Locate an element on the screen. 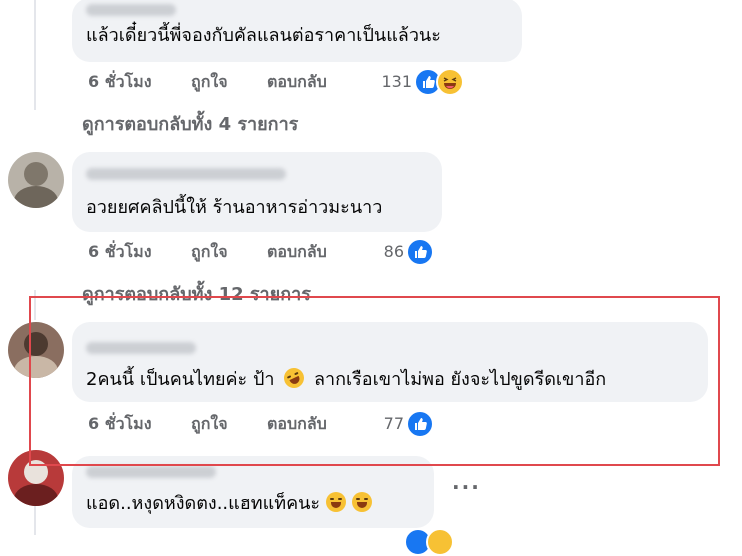 This screenshot has height=556, width=742. more-options-button: ··· is located at coordinates (466, 487).